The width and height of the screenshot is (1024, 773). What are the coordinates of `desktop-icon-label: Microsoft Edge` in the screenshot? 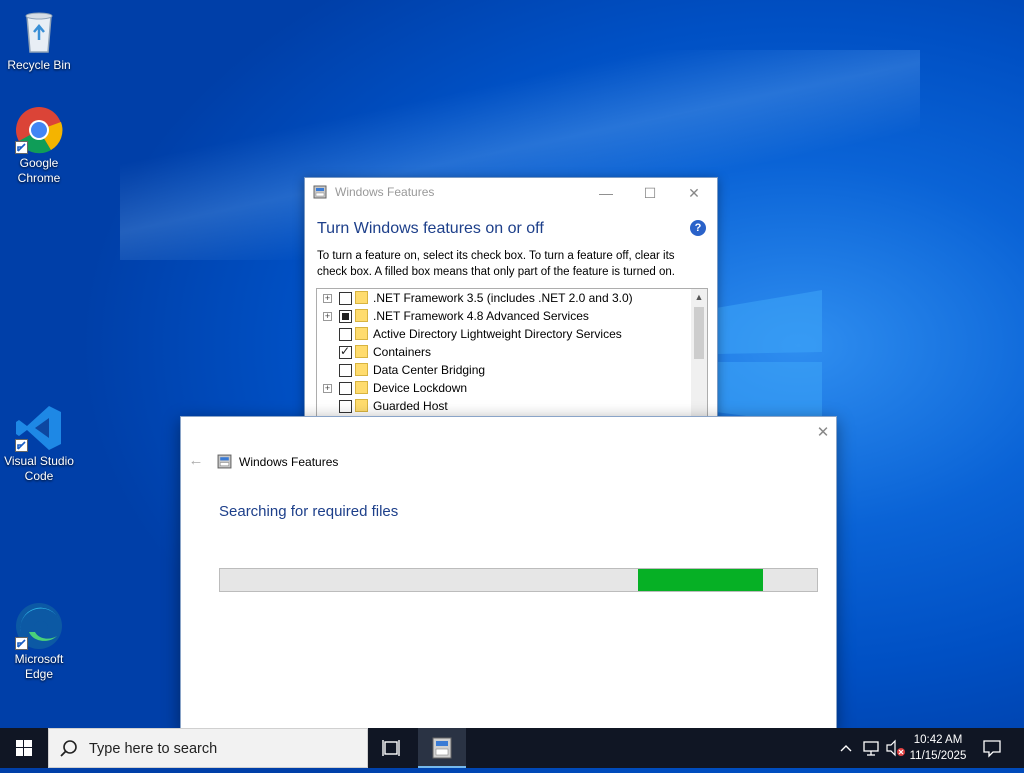 It's located at (39, 666).